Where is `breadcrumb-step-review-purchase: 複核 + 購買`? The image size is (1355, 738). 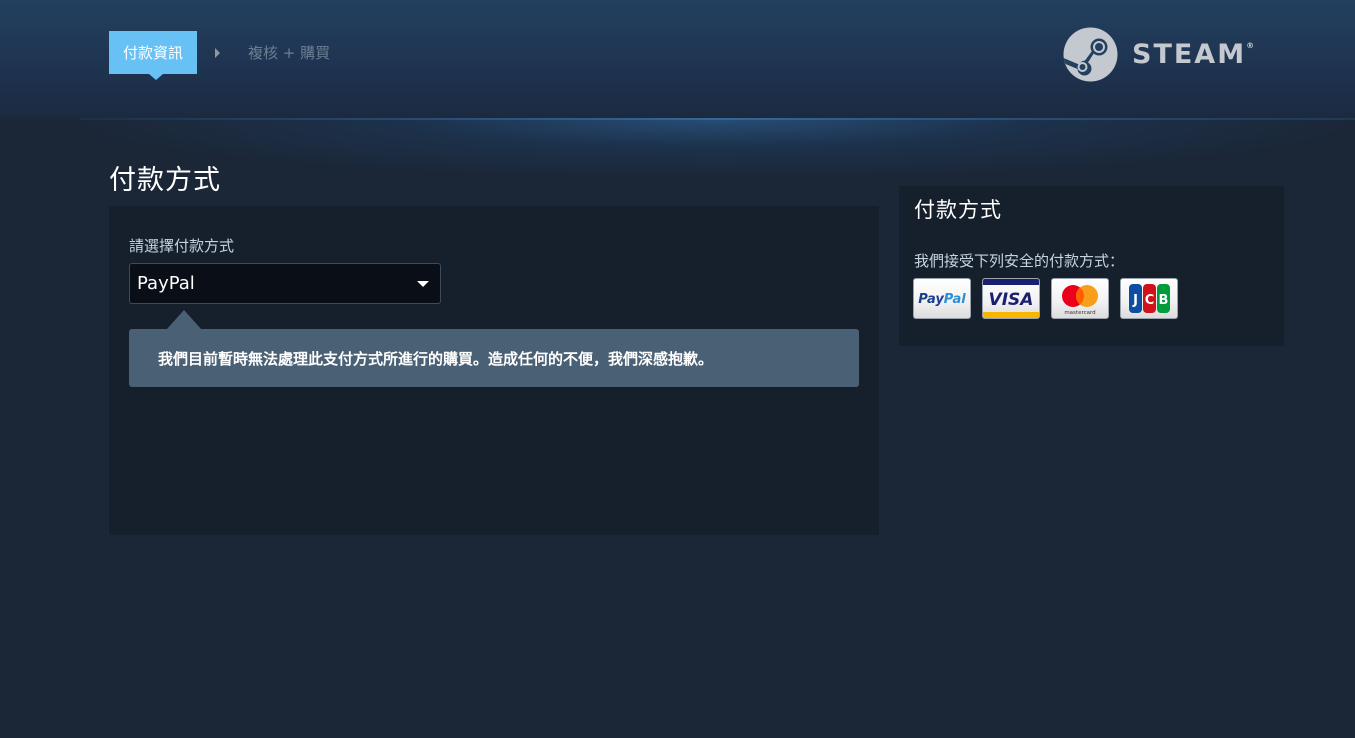 breadcrumb-step-review-purchase: 複核 + 購買 is located at coordinates (289, 52).